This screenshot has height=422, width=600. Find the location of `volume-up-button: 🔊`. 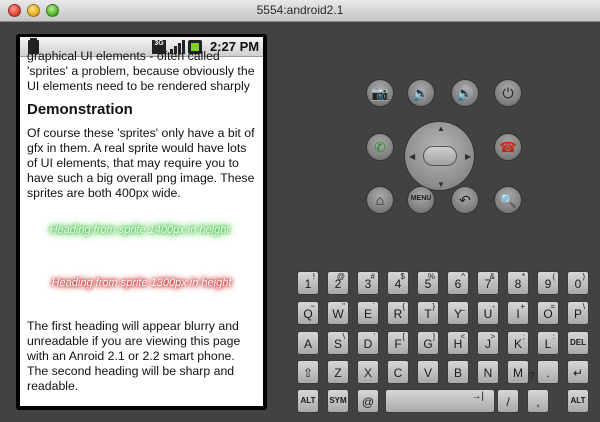

volume-up-button: 🔊 is located at coordinates (465, 93).